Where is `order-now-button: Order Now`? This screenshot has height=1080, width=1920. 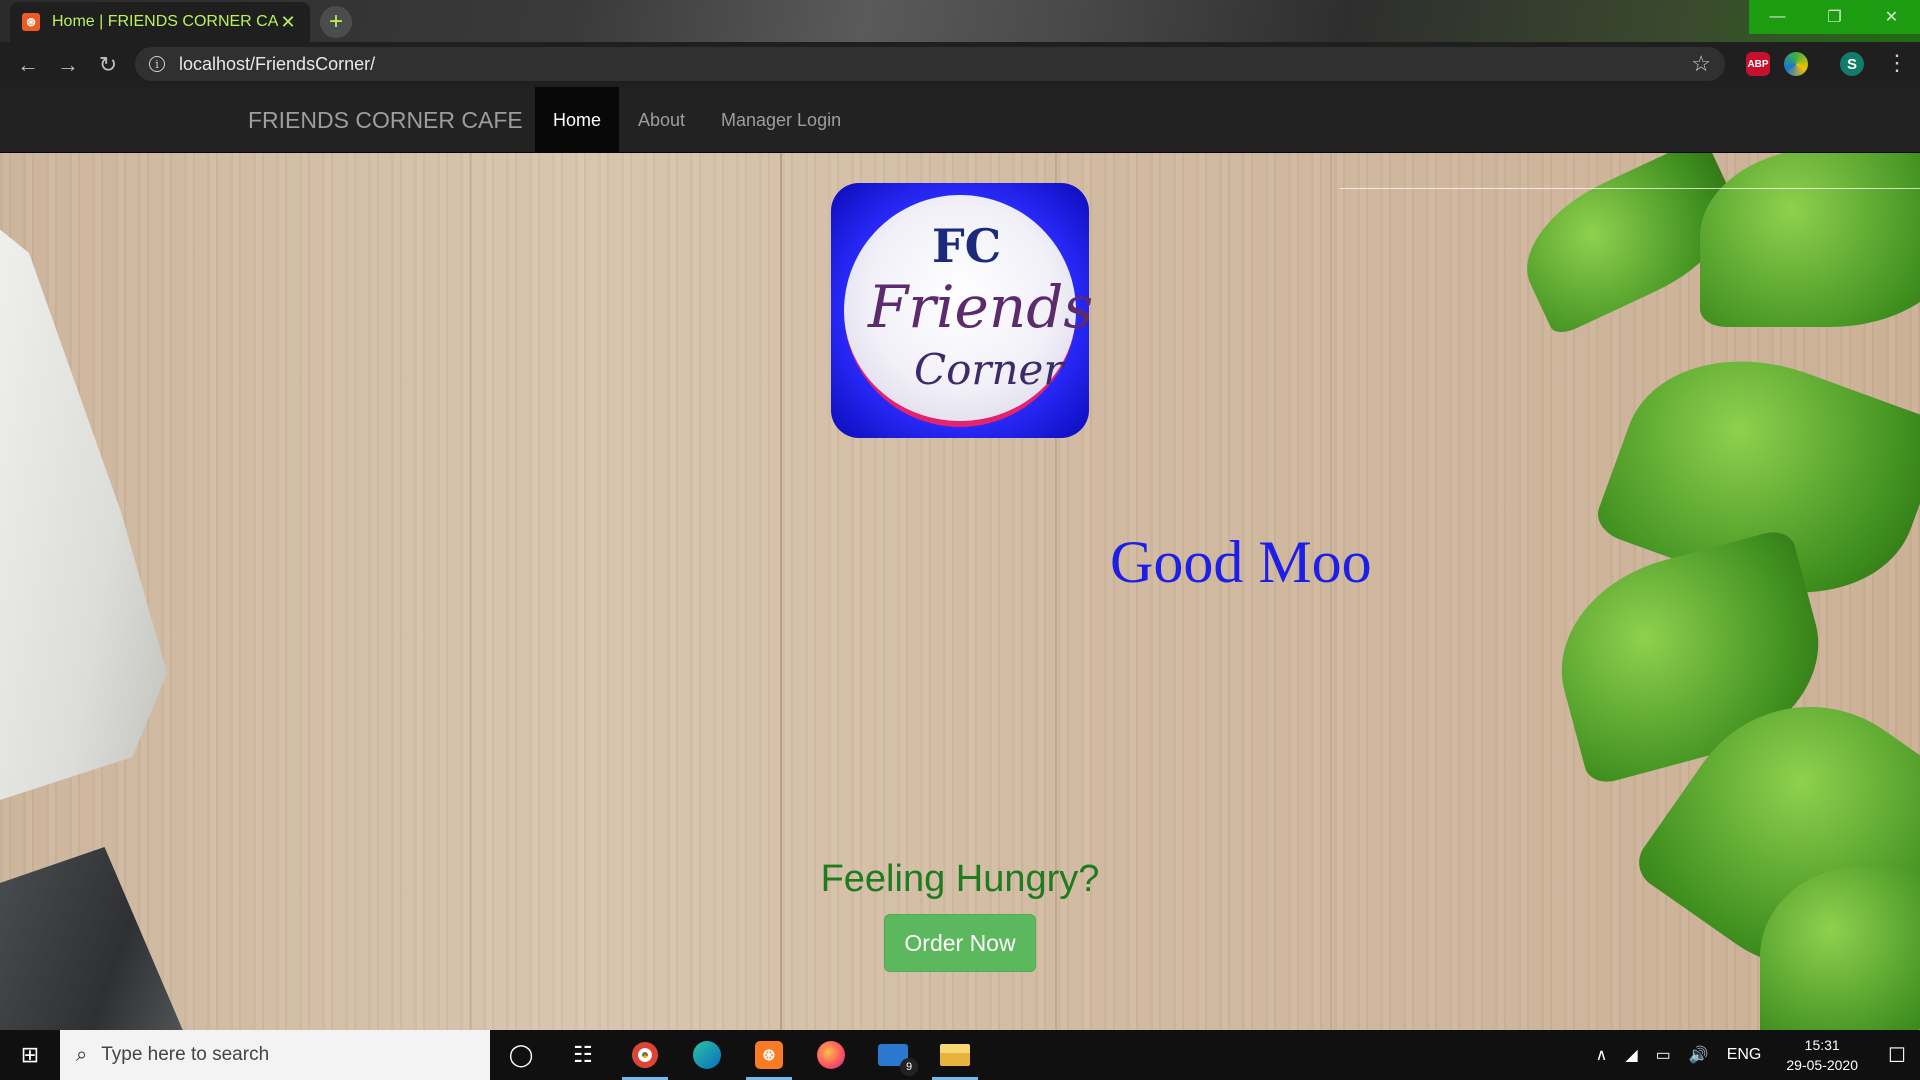 order-now-button: Order Now is located at coordinates (960, 943).